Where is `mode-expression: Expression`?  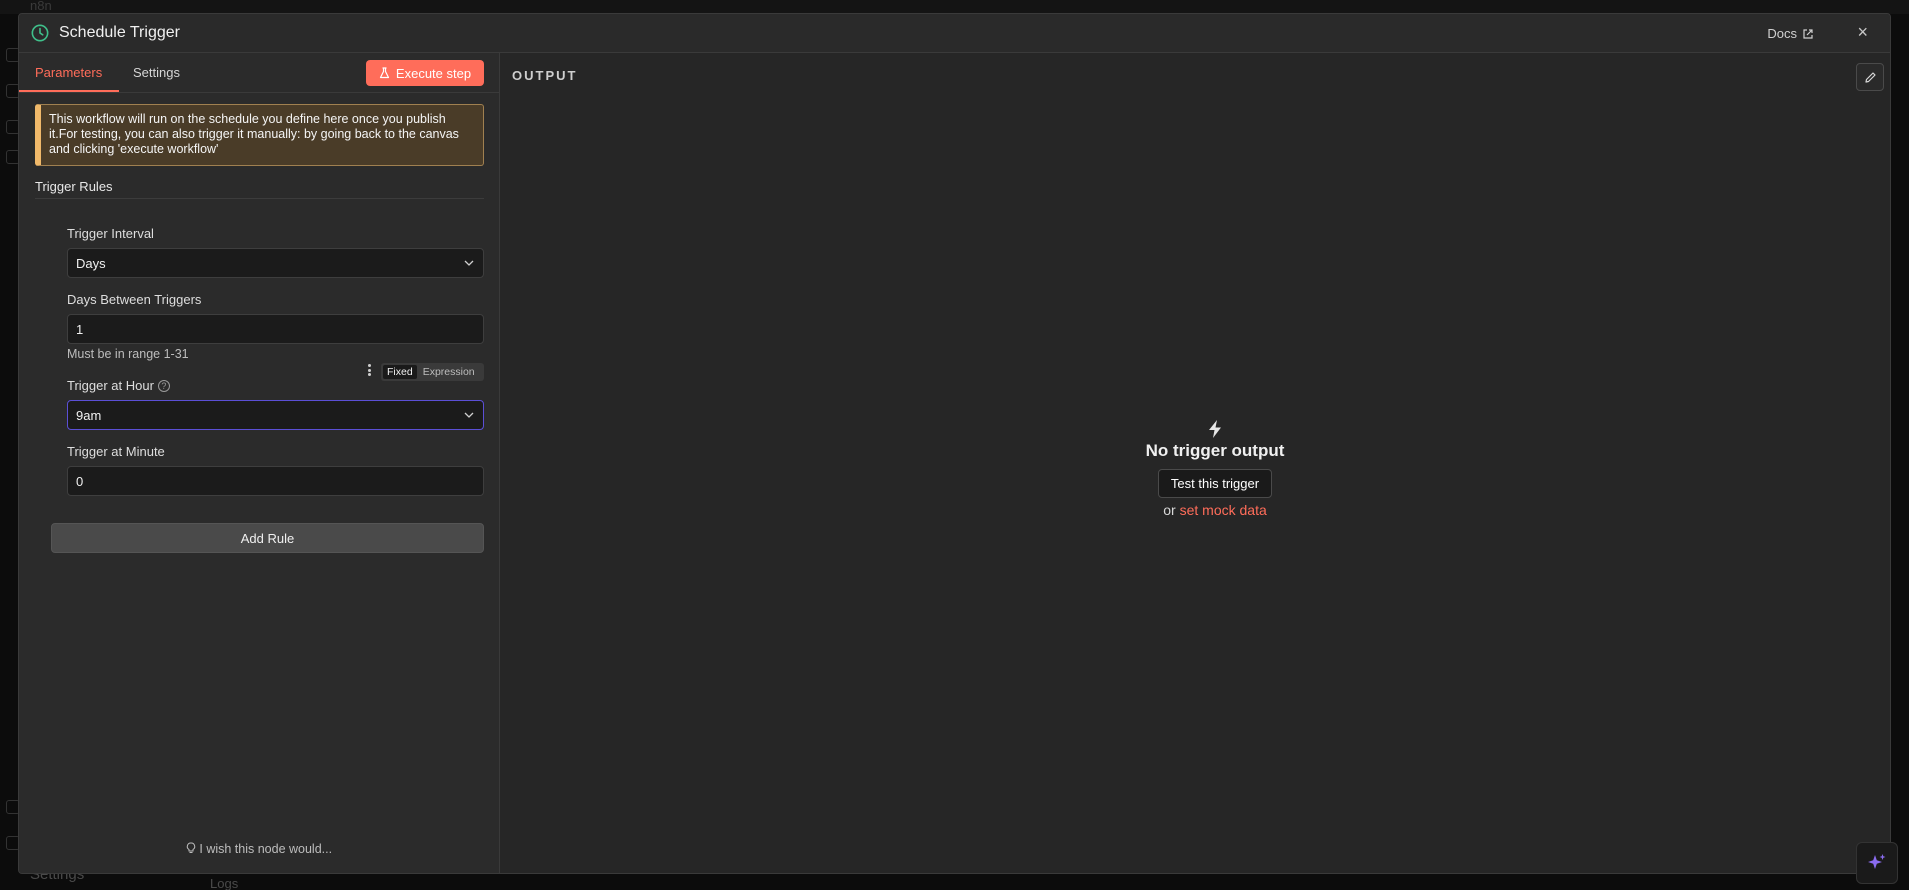 mode-expression: Expression is located at coordinates (449, 372).